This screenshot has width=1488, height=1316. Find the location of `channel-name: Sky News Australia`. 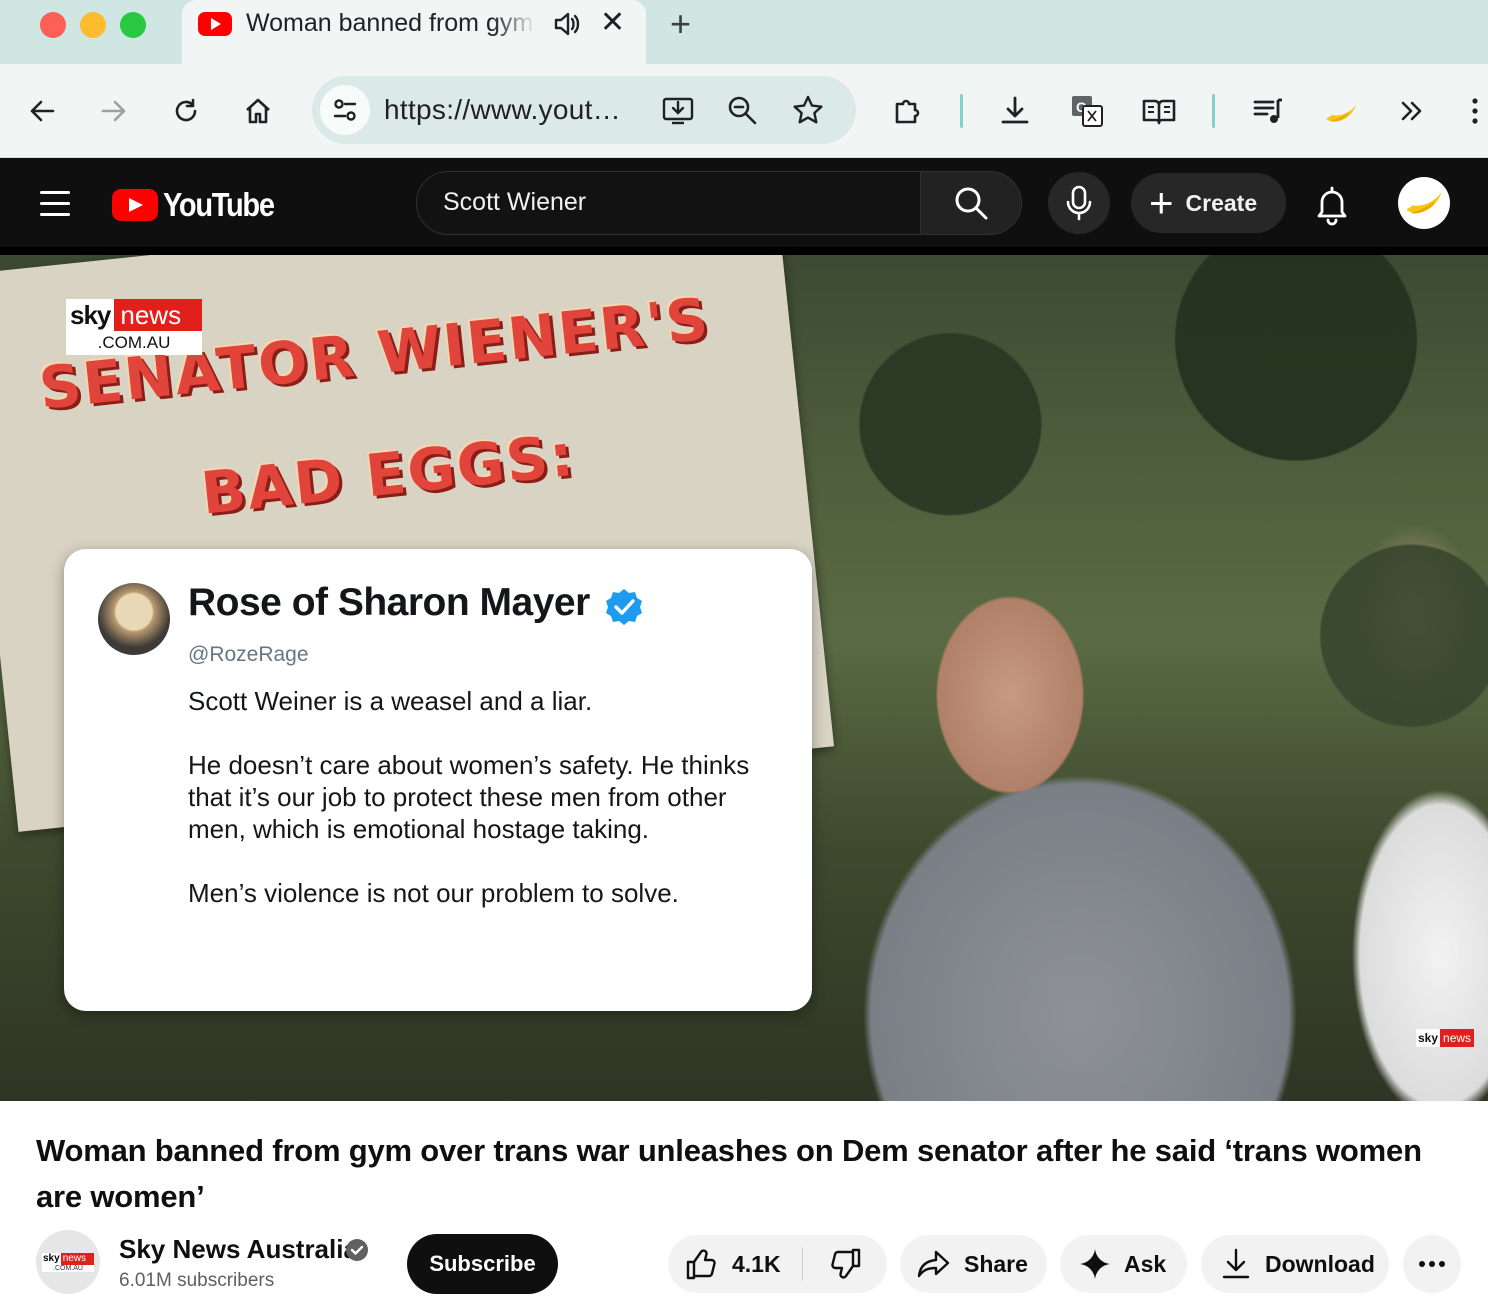

channel-name: Sky News Australia is located at coordinates (238, 1249).